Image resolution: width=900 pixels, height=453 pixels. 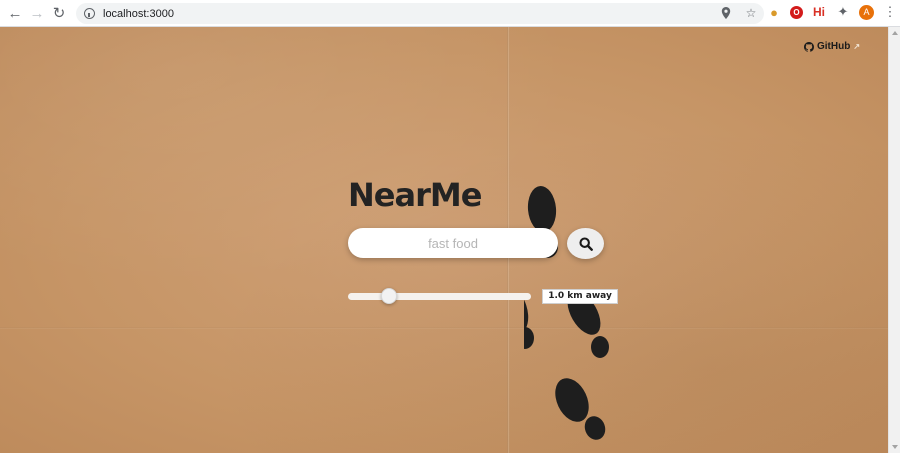 I want to click on app-title: NearMe, so click(x=415, y=195).